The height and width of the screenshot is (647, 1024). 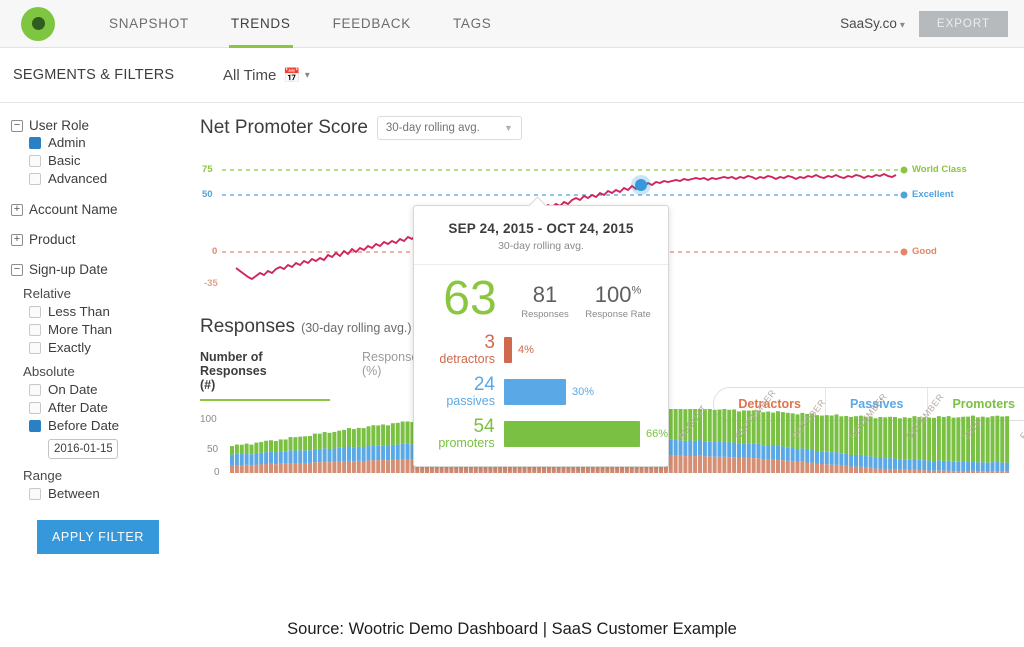 I want to click on calendar-icon: 📅, so click(x=292, y=74).